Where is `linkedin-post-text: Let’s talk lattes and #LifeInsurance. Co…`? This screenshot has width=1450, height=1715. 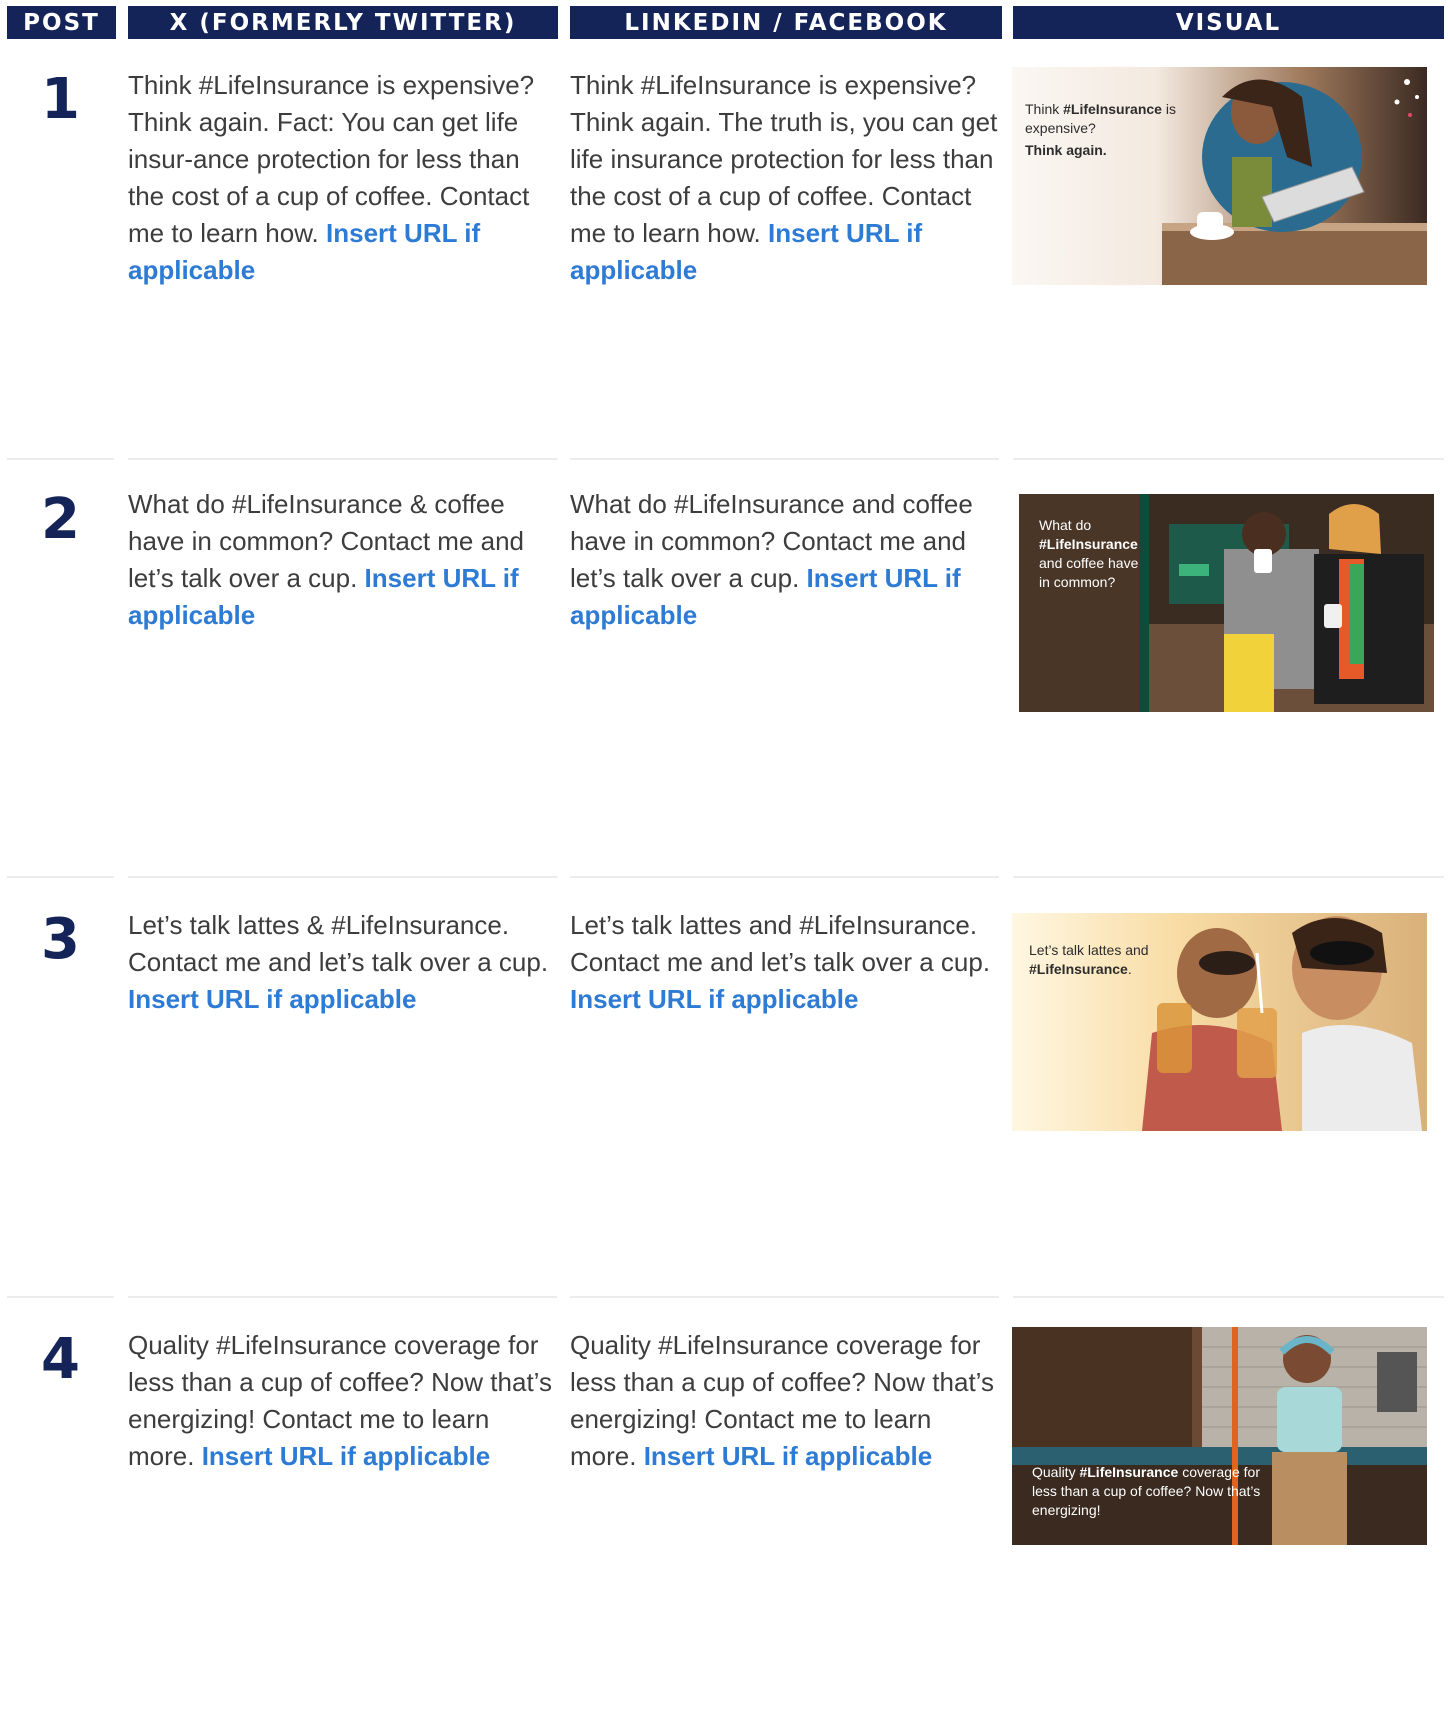
linkedin-post-text: Let’s talk lattes and #LifeInsurance. Co… is located at coordinates (785, 962).